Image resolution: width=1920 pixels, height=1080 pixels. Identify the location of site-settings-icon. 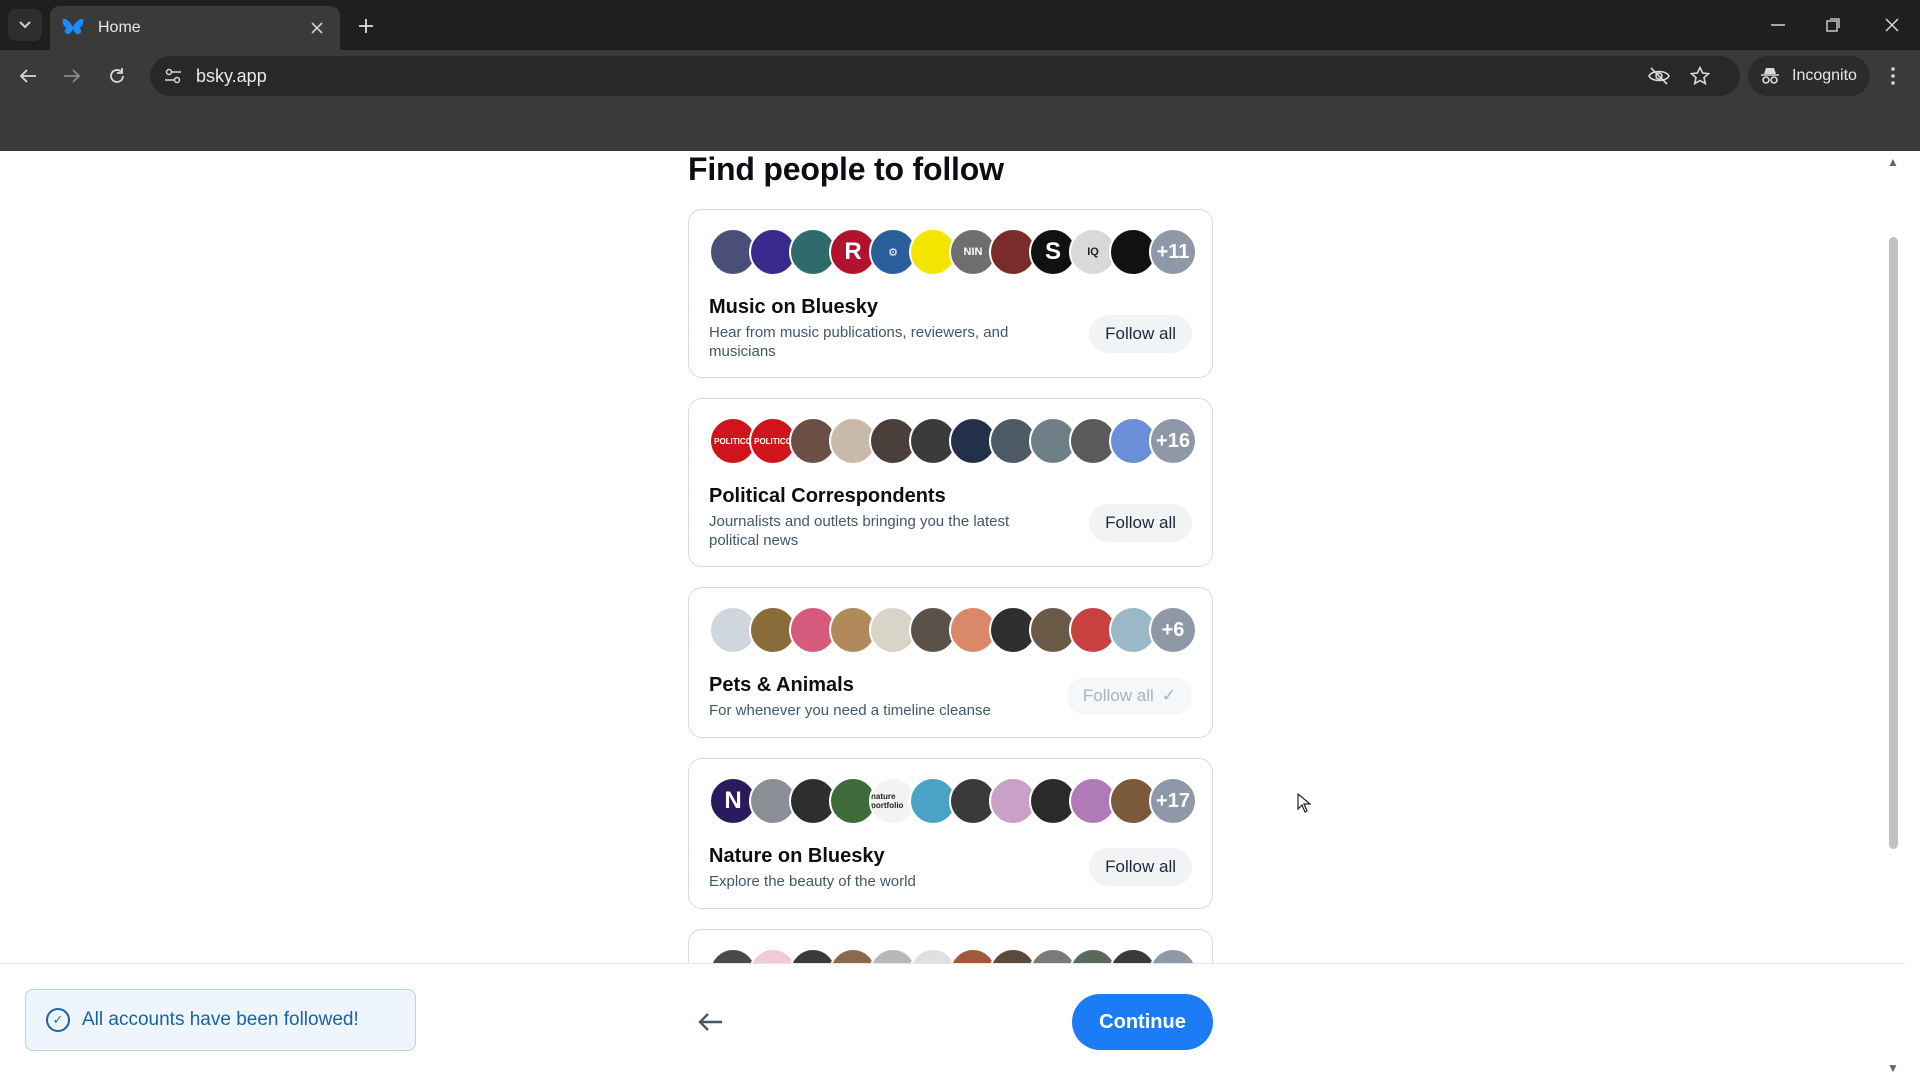
(173, 76).